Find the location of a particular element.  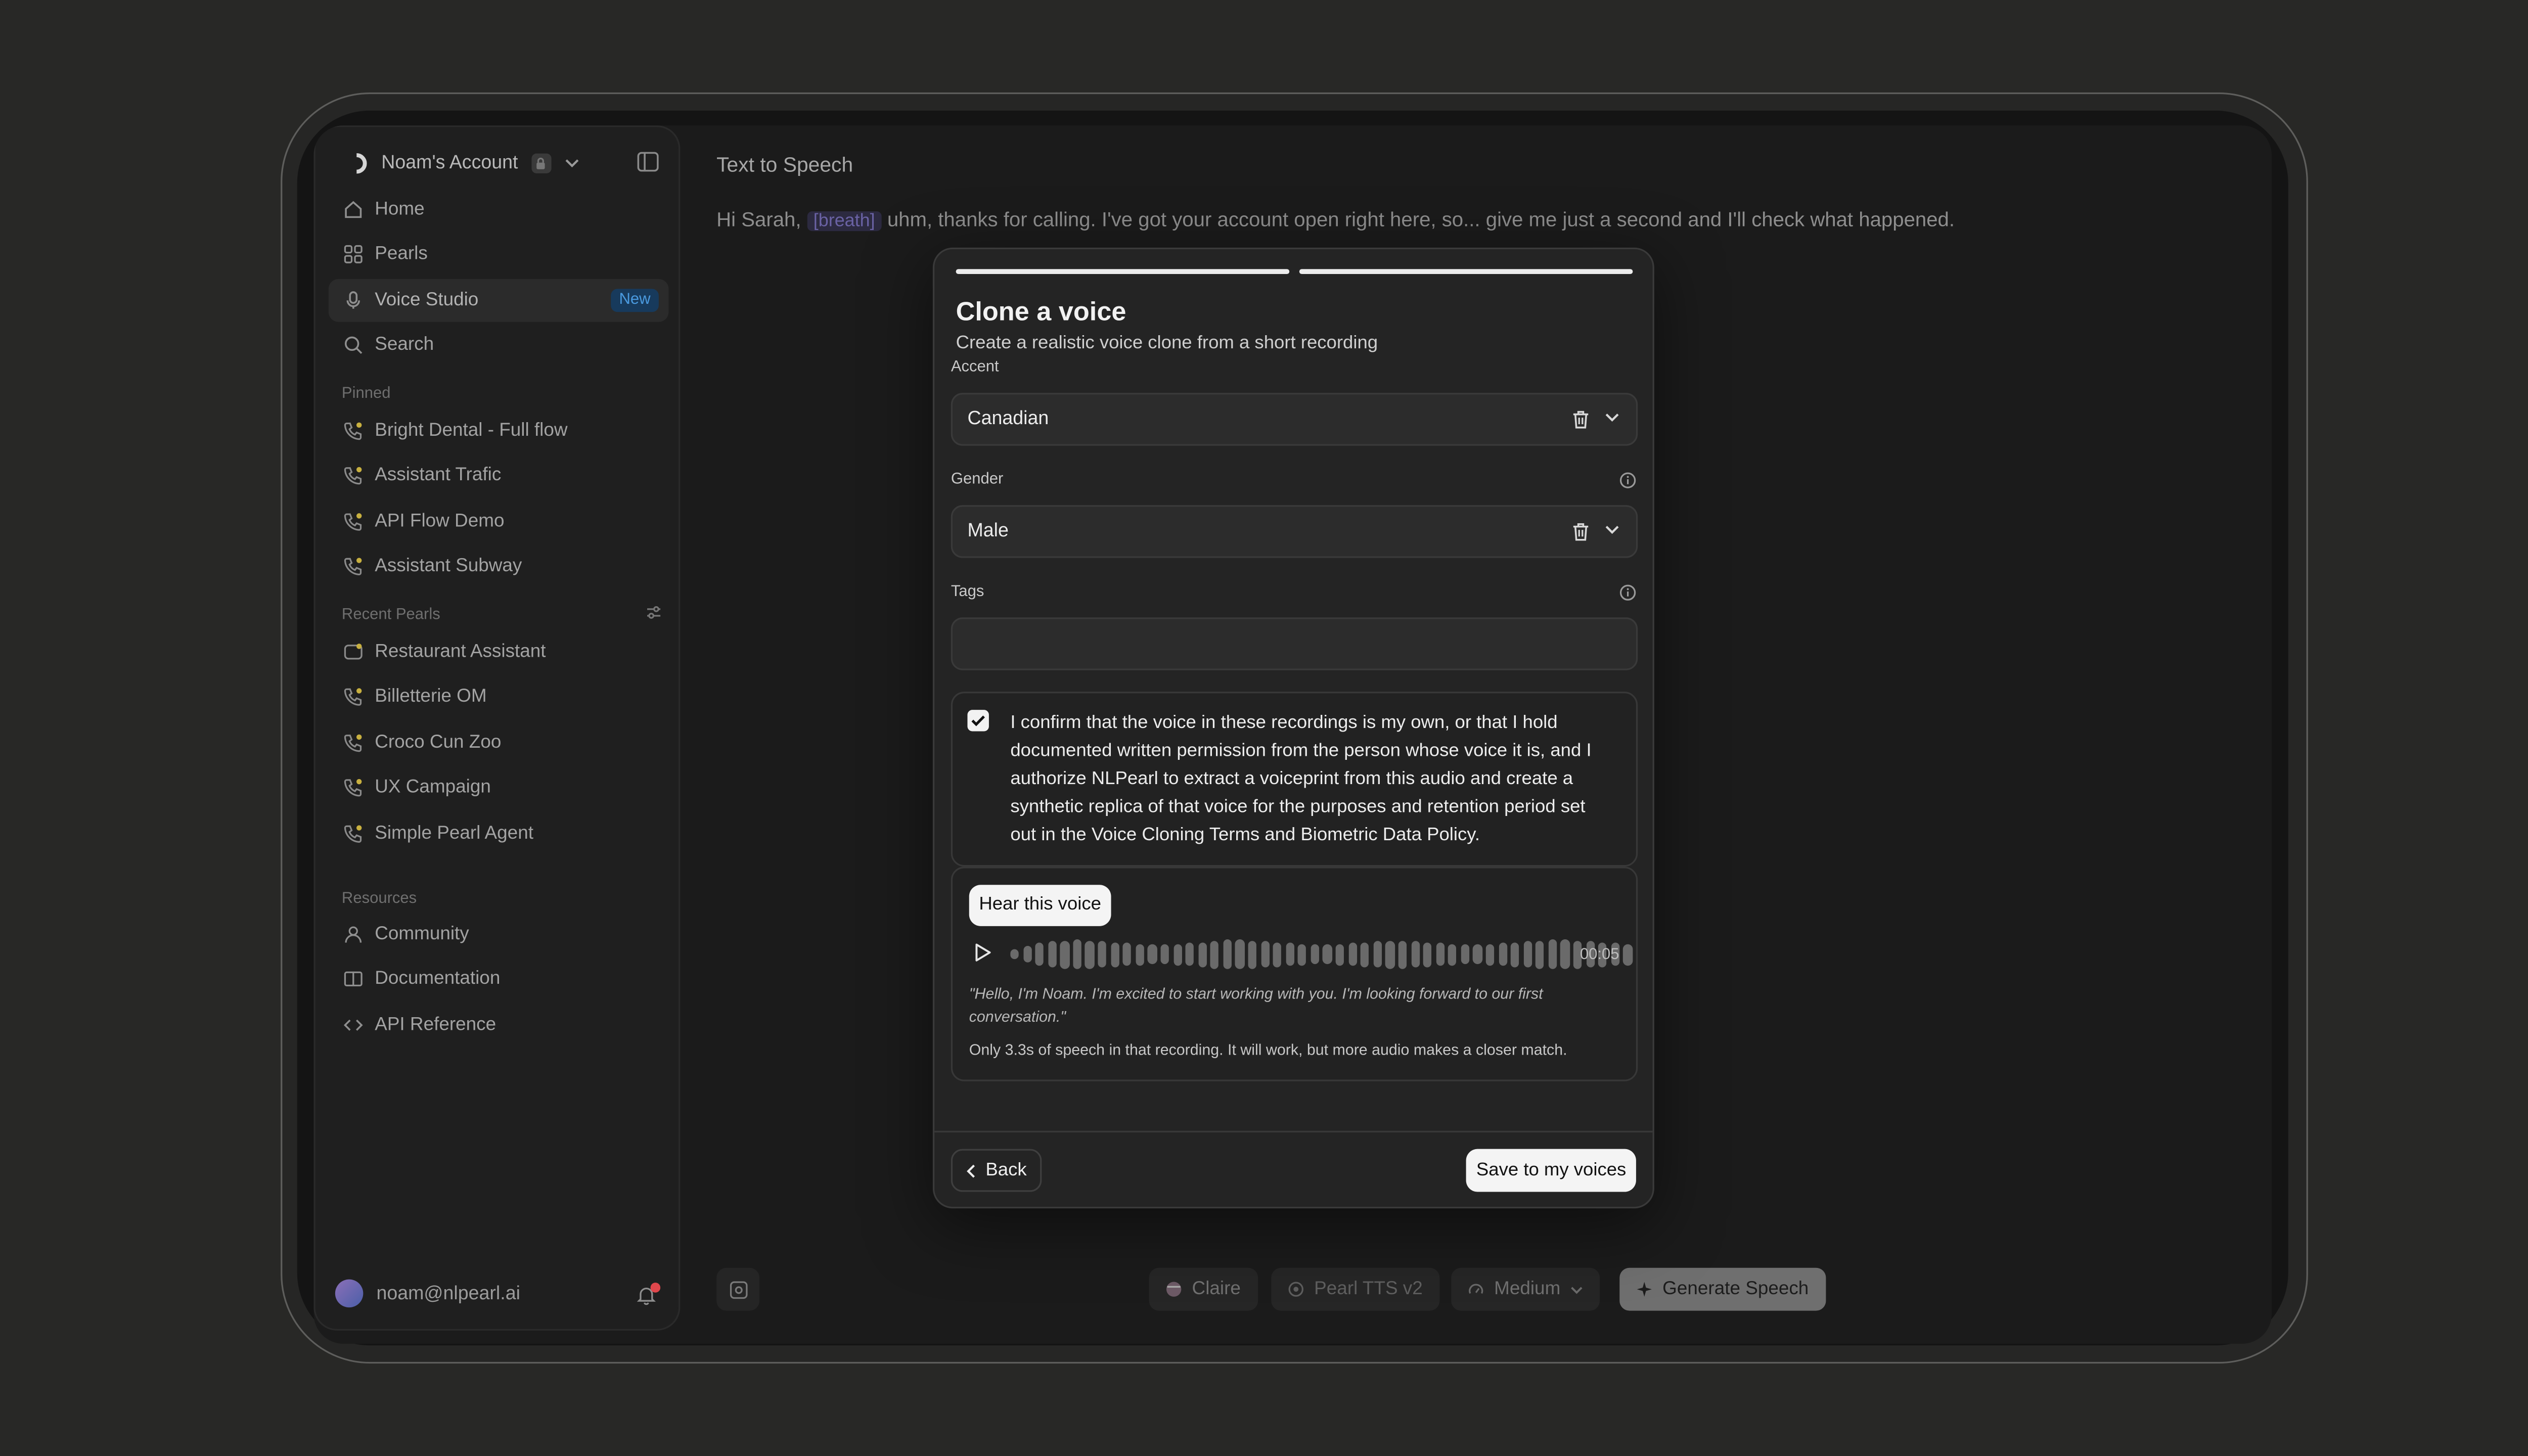

voice-name: Claire is located at coordinates (1217, 1289).